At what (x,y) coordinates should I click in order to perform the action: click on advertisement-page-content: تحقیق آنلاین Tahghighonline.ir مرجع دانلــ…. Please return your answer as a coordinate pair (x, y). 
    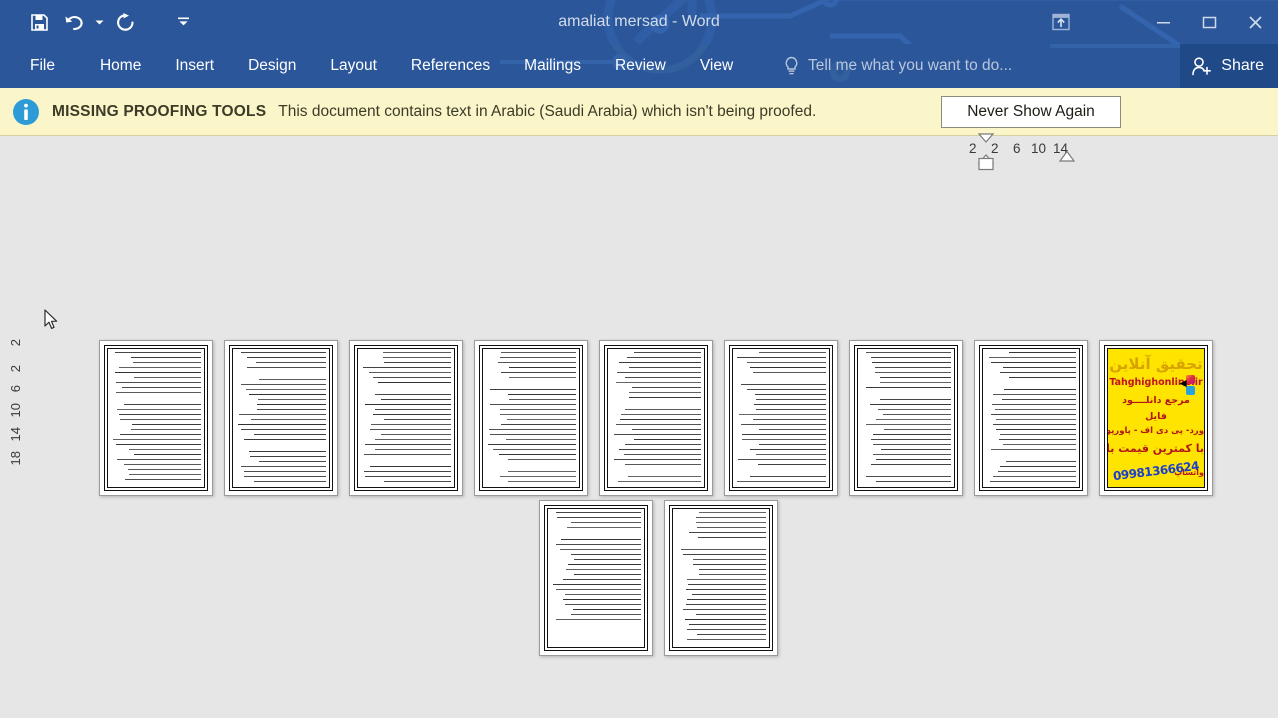
    Looking at the image, I should click on (1156, 418).